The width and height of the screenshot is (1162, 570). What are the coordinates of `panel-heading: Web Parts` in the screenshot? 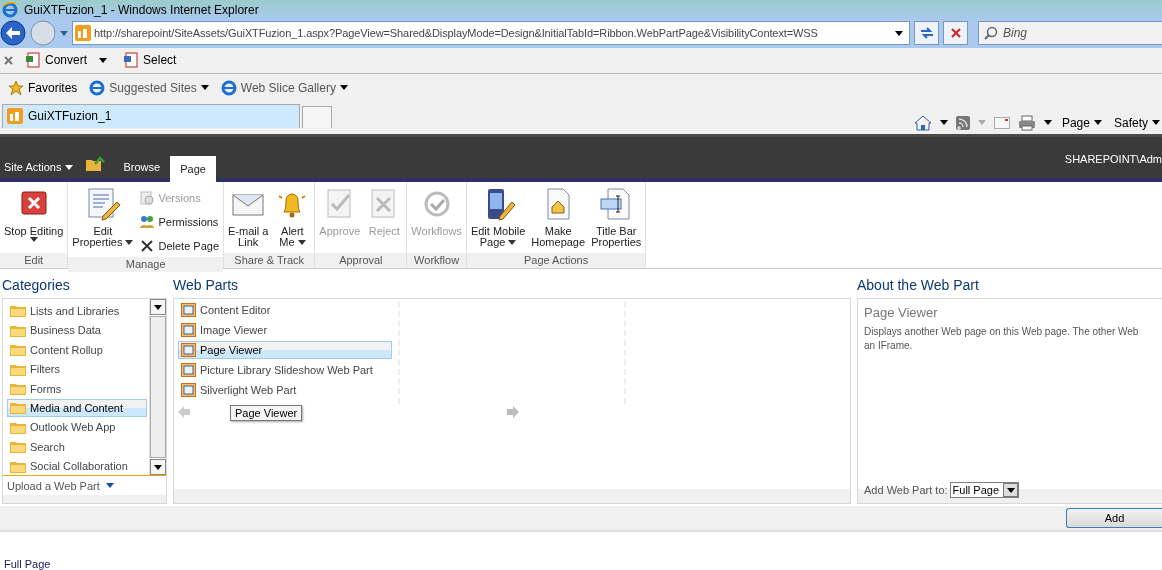 It's located at (206, 285).